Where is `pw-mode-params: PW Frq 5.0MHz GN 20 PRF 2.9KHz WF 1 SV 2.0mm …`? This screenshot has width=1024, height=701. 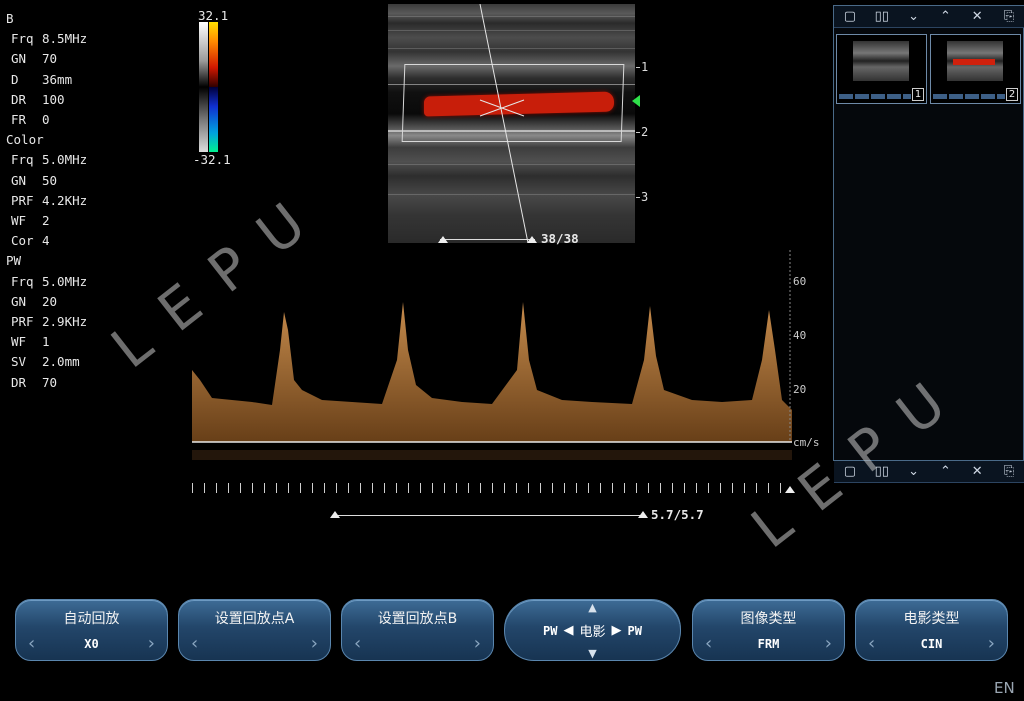
pw-mode-params: PW Frq 5.0MHz GN 20 PRF 2.9KHz WF 1 SV 2.0mm … is located at coordinates (61, 321).